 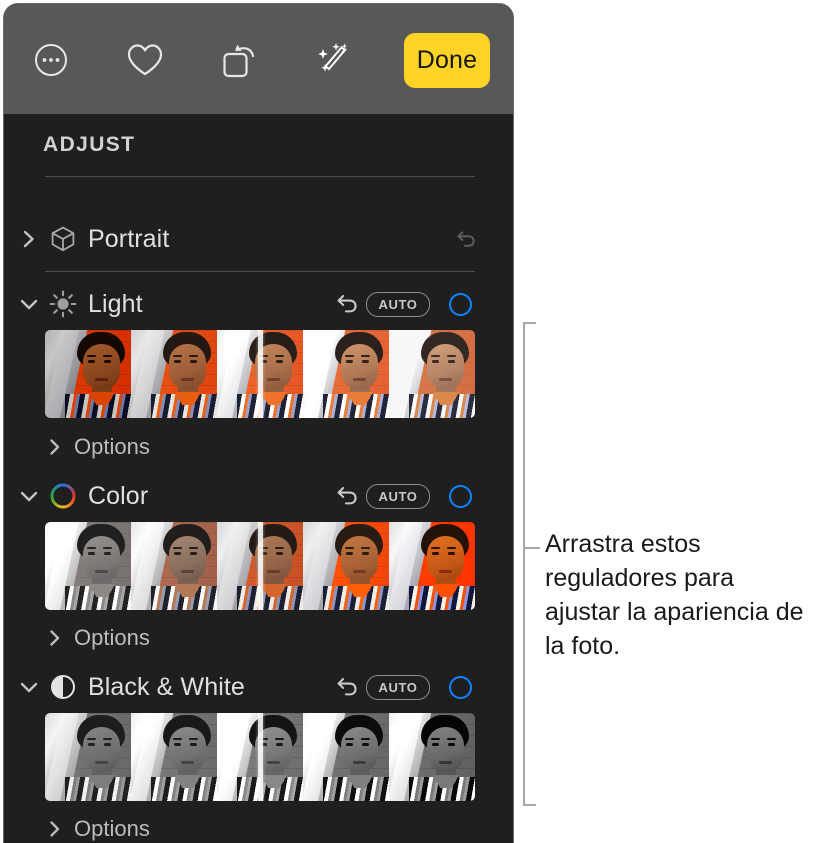 What do you see at coordinates (258, 304) in the screenshot?
I see `group-header-light: Light AUTO` at bounding box center [258, 304].